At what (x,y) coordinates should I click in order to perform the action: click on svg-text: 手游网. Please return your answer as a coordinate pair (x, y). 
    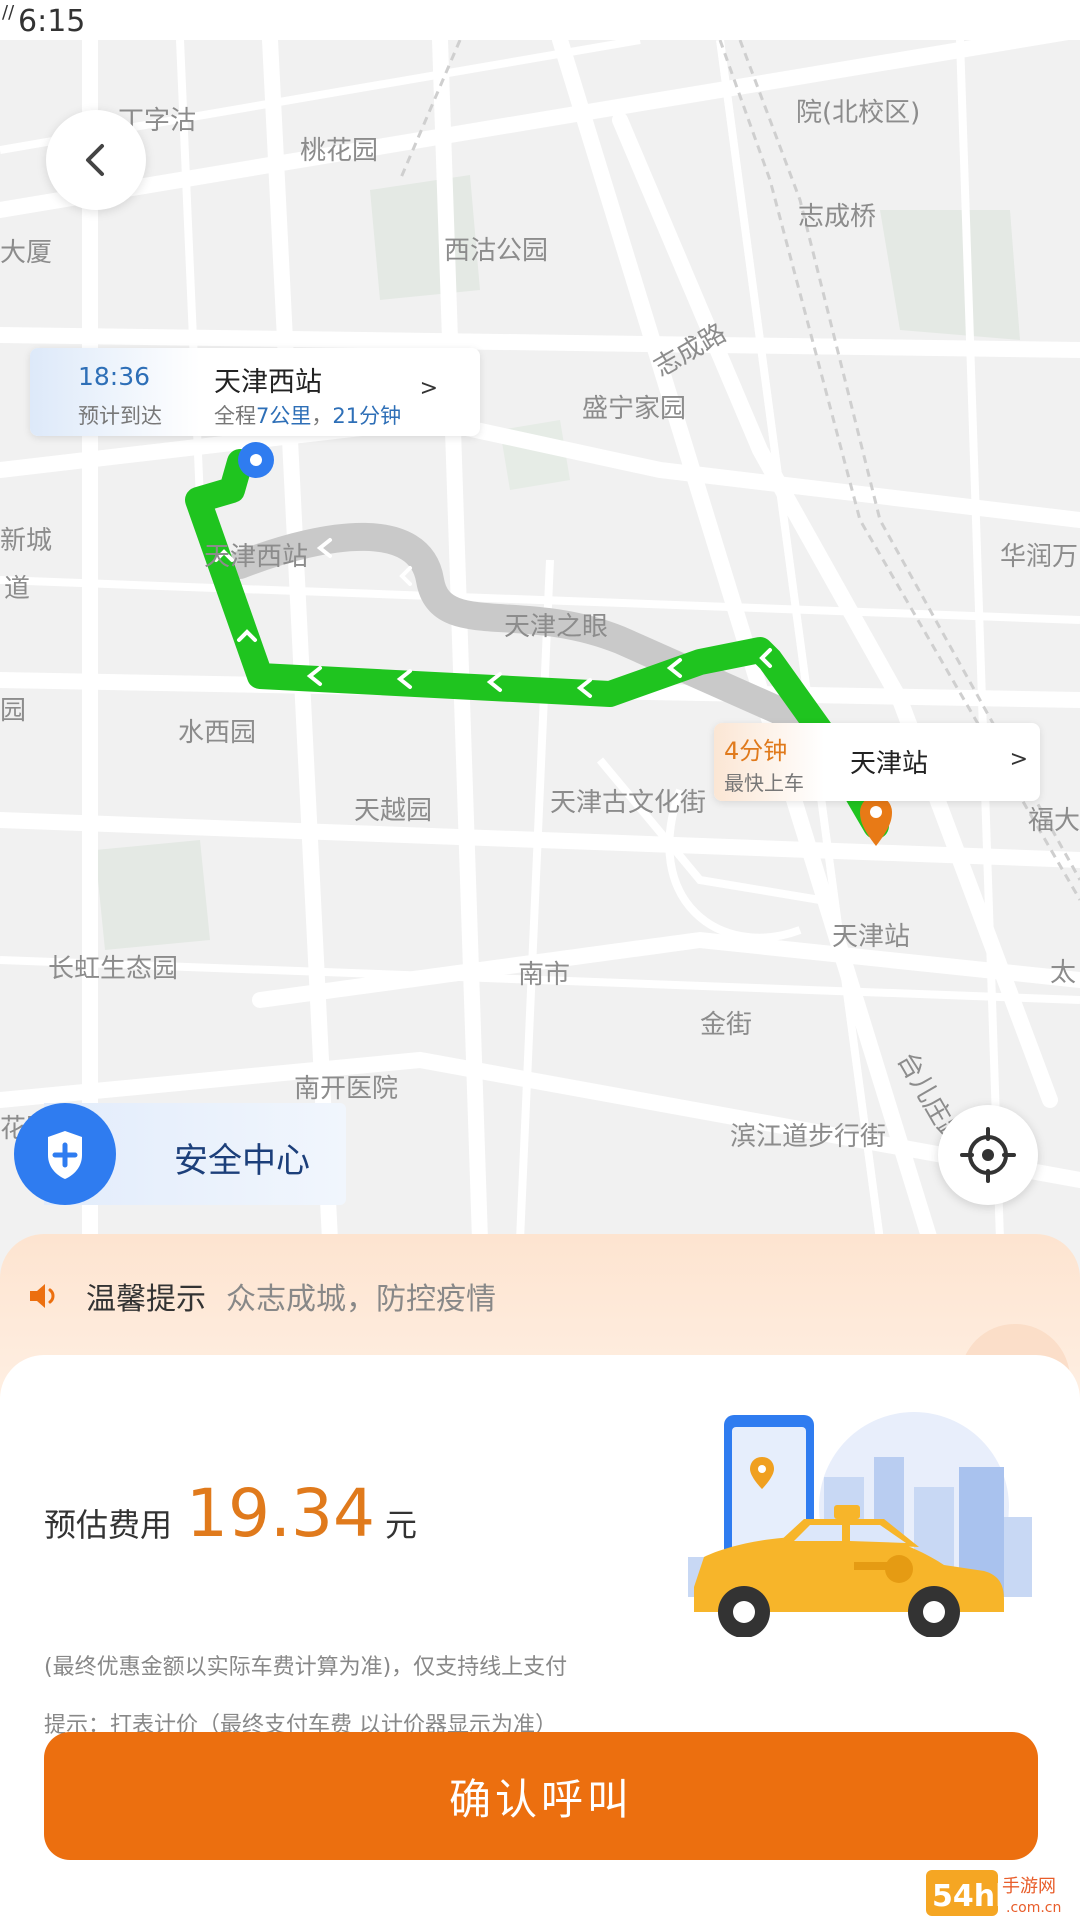
    Looking at the image, I should click on (1029, 1886).